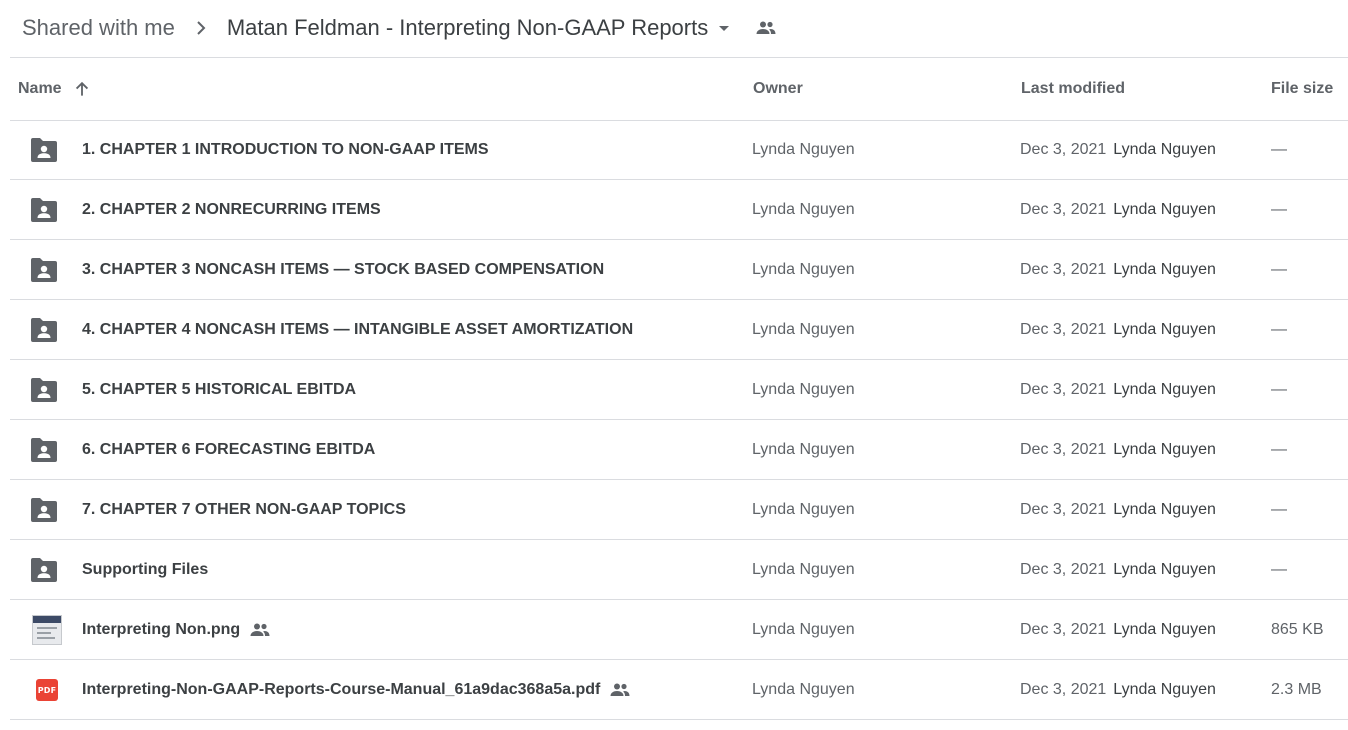 The height and width of the screenshot is (730, 1348). What do you see at coordinates (1073, 89) in the screenshot?
I see `column-header-last-modified: Last modified` at bounding box center [1073, 89].